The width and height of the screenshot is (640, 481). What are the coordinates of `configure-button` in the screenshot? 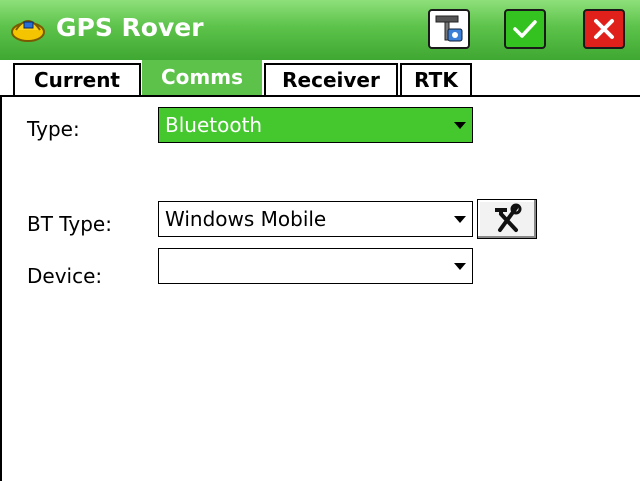 It's located at (449, 29).